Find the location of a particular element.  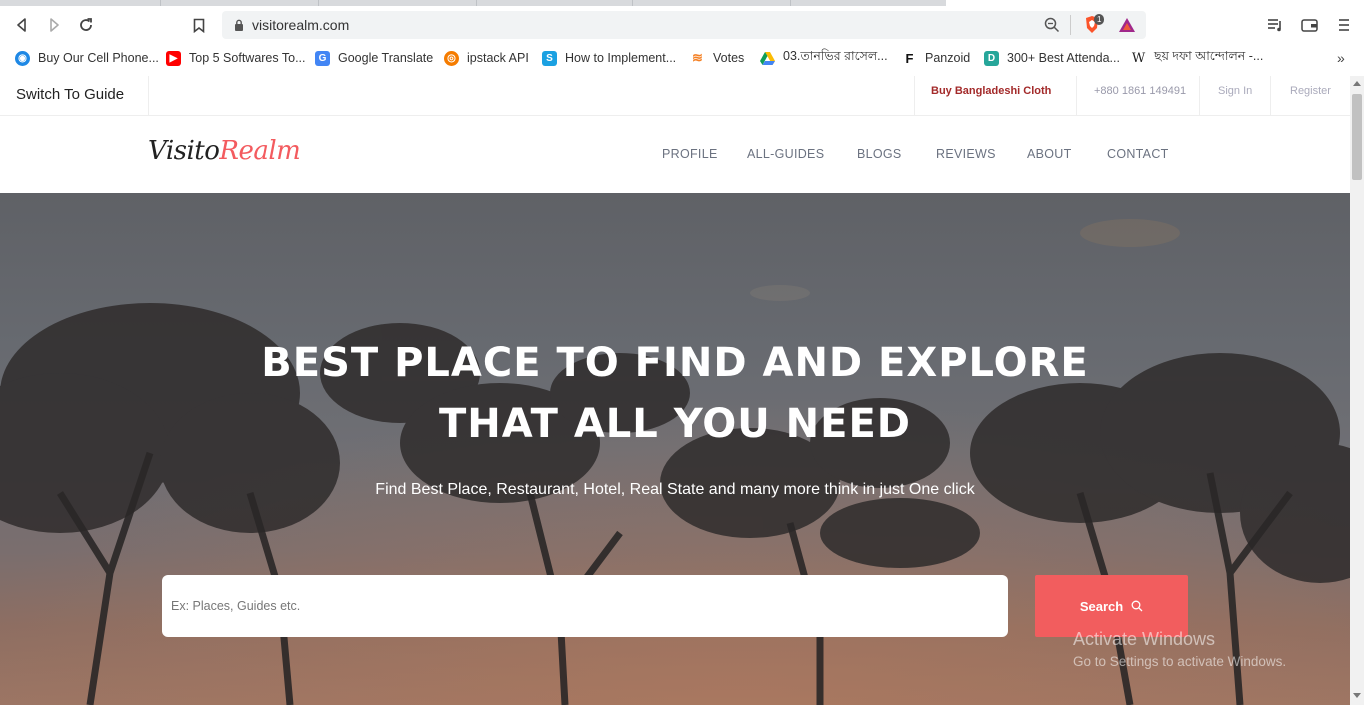

tab-strip is located at coordinates (682, 3).